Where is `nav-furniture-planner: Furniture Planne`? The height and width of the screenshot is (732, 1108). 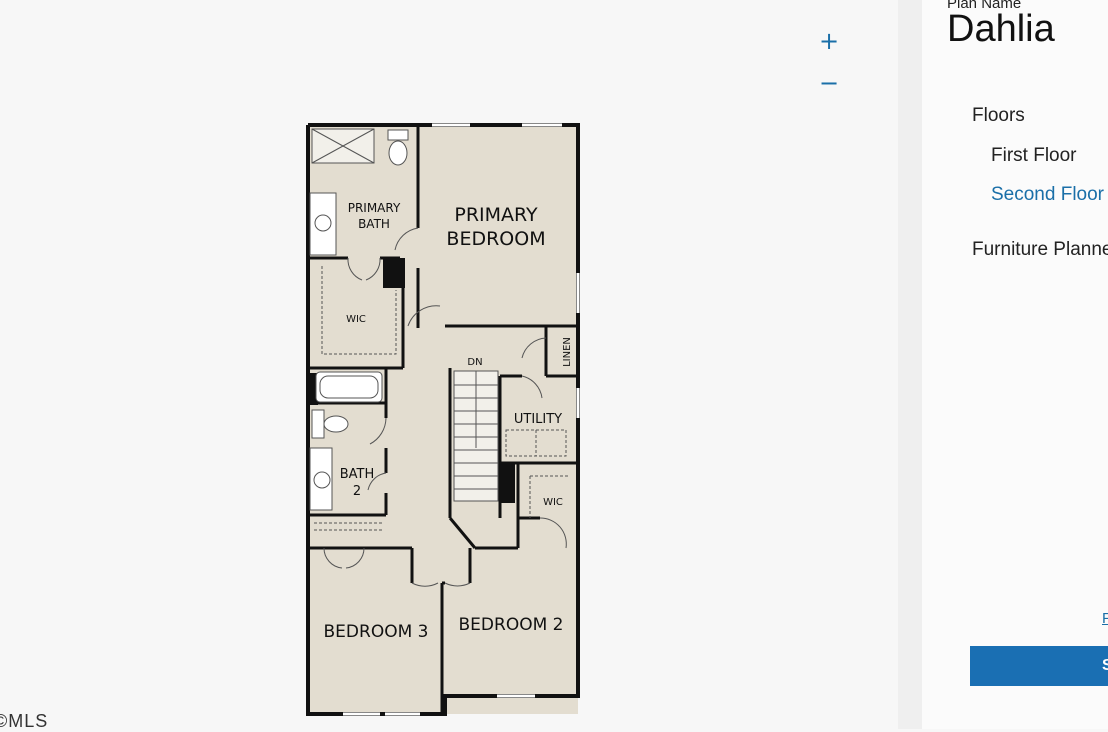
nav-furniture-planner: Furniture Planne is located at coordinates (1040, 250).